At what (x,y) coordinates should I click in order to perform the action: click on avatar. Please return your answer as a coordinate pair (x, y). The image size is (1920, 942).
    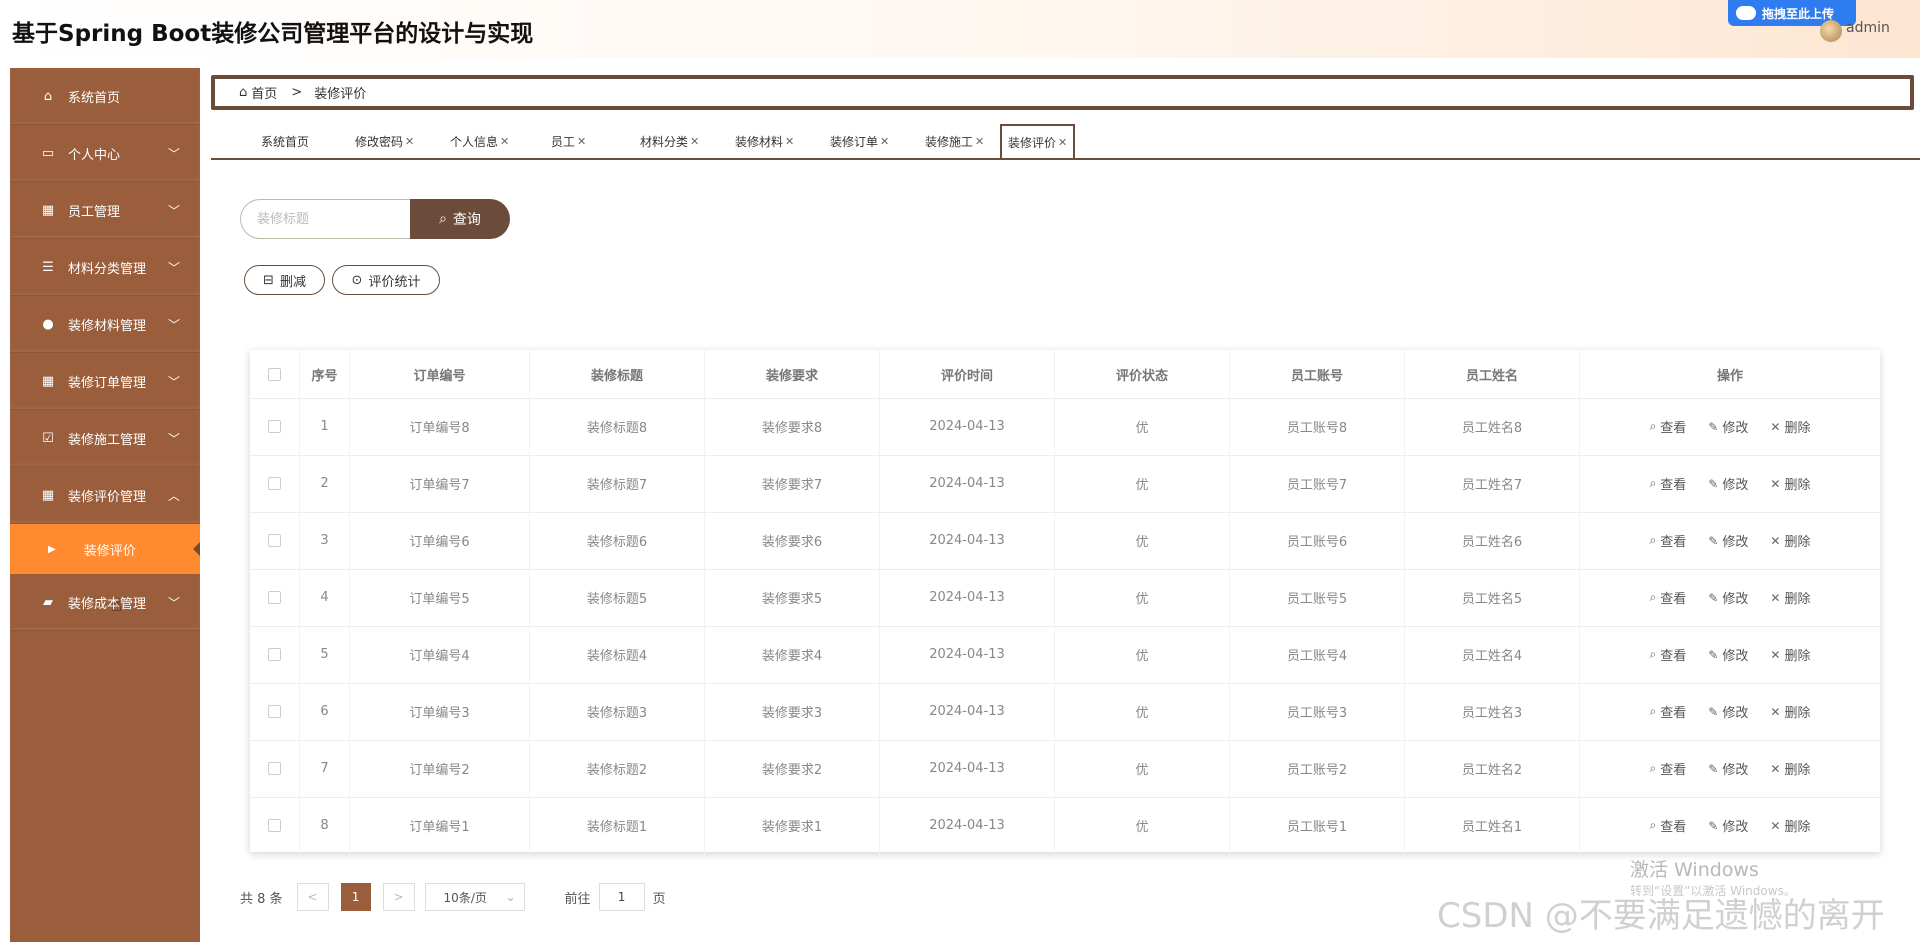
    Looking at the image, I should click on (1831, 31).